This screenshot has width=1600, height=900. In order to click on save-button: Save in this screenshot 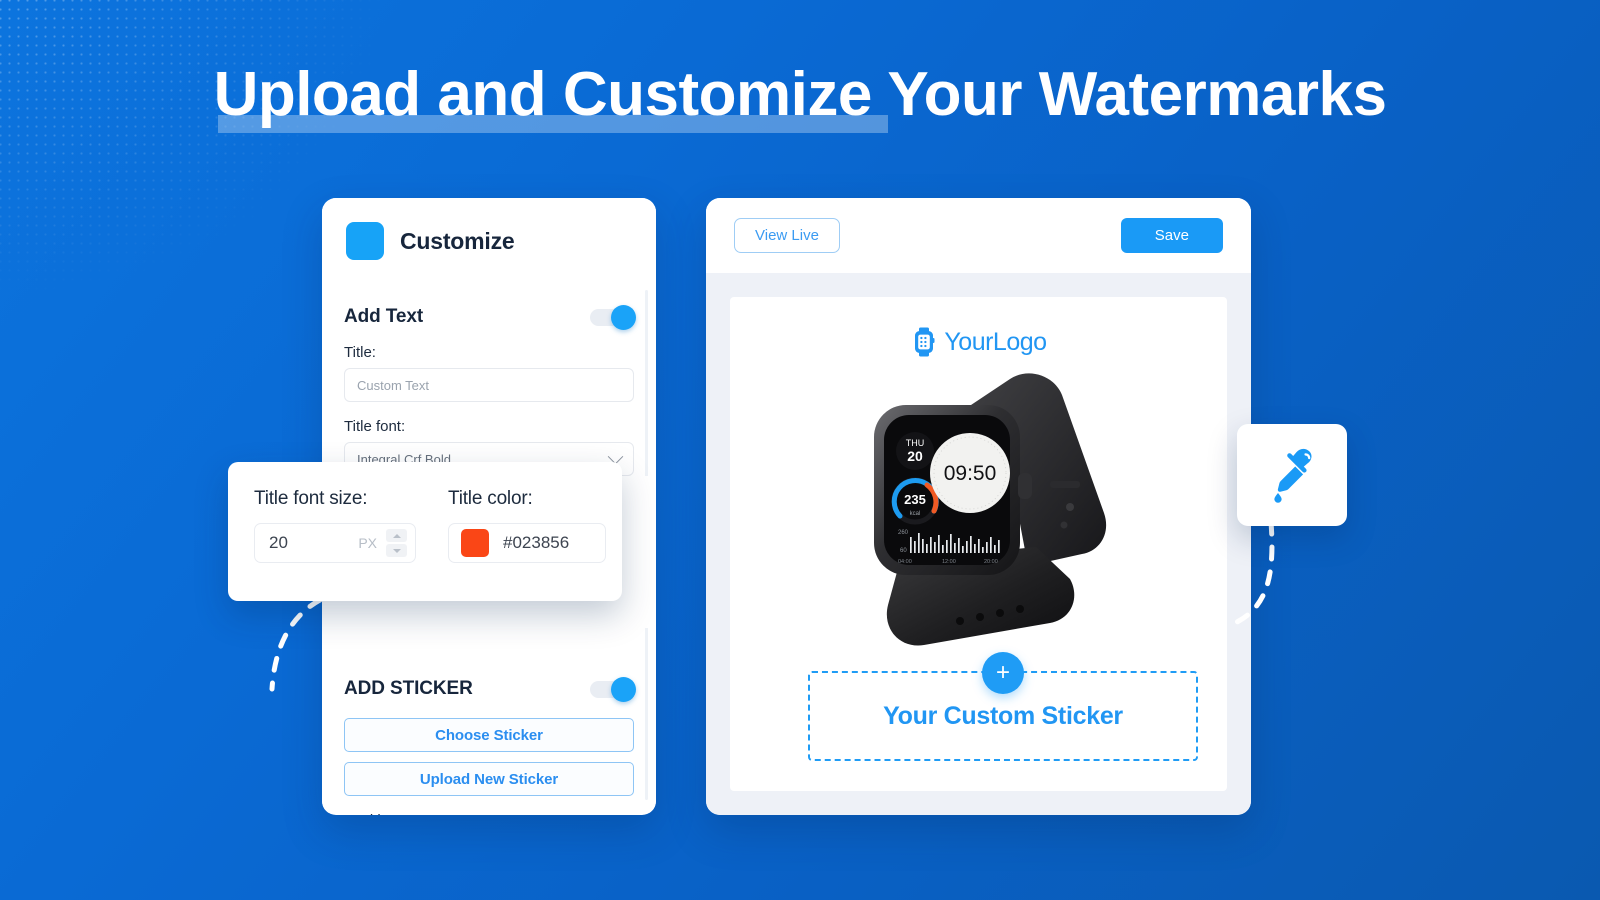, I will do `click(1171, 235)`.